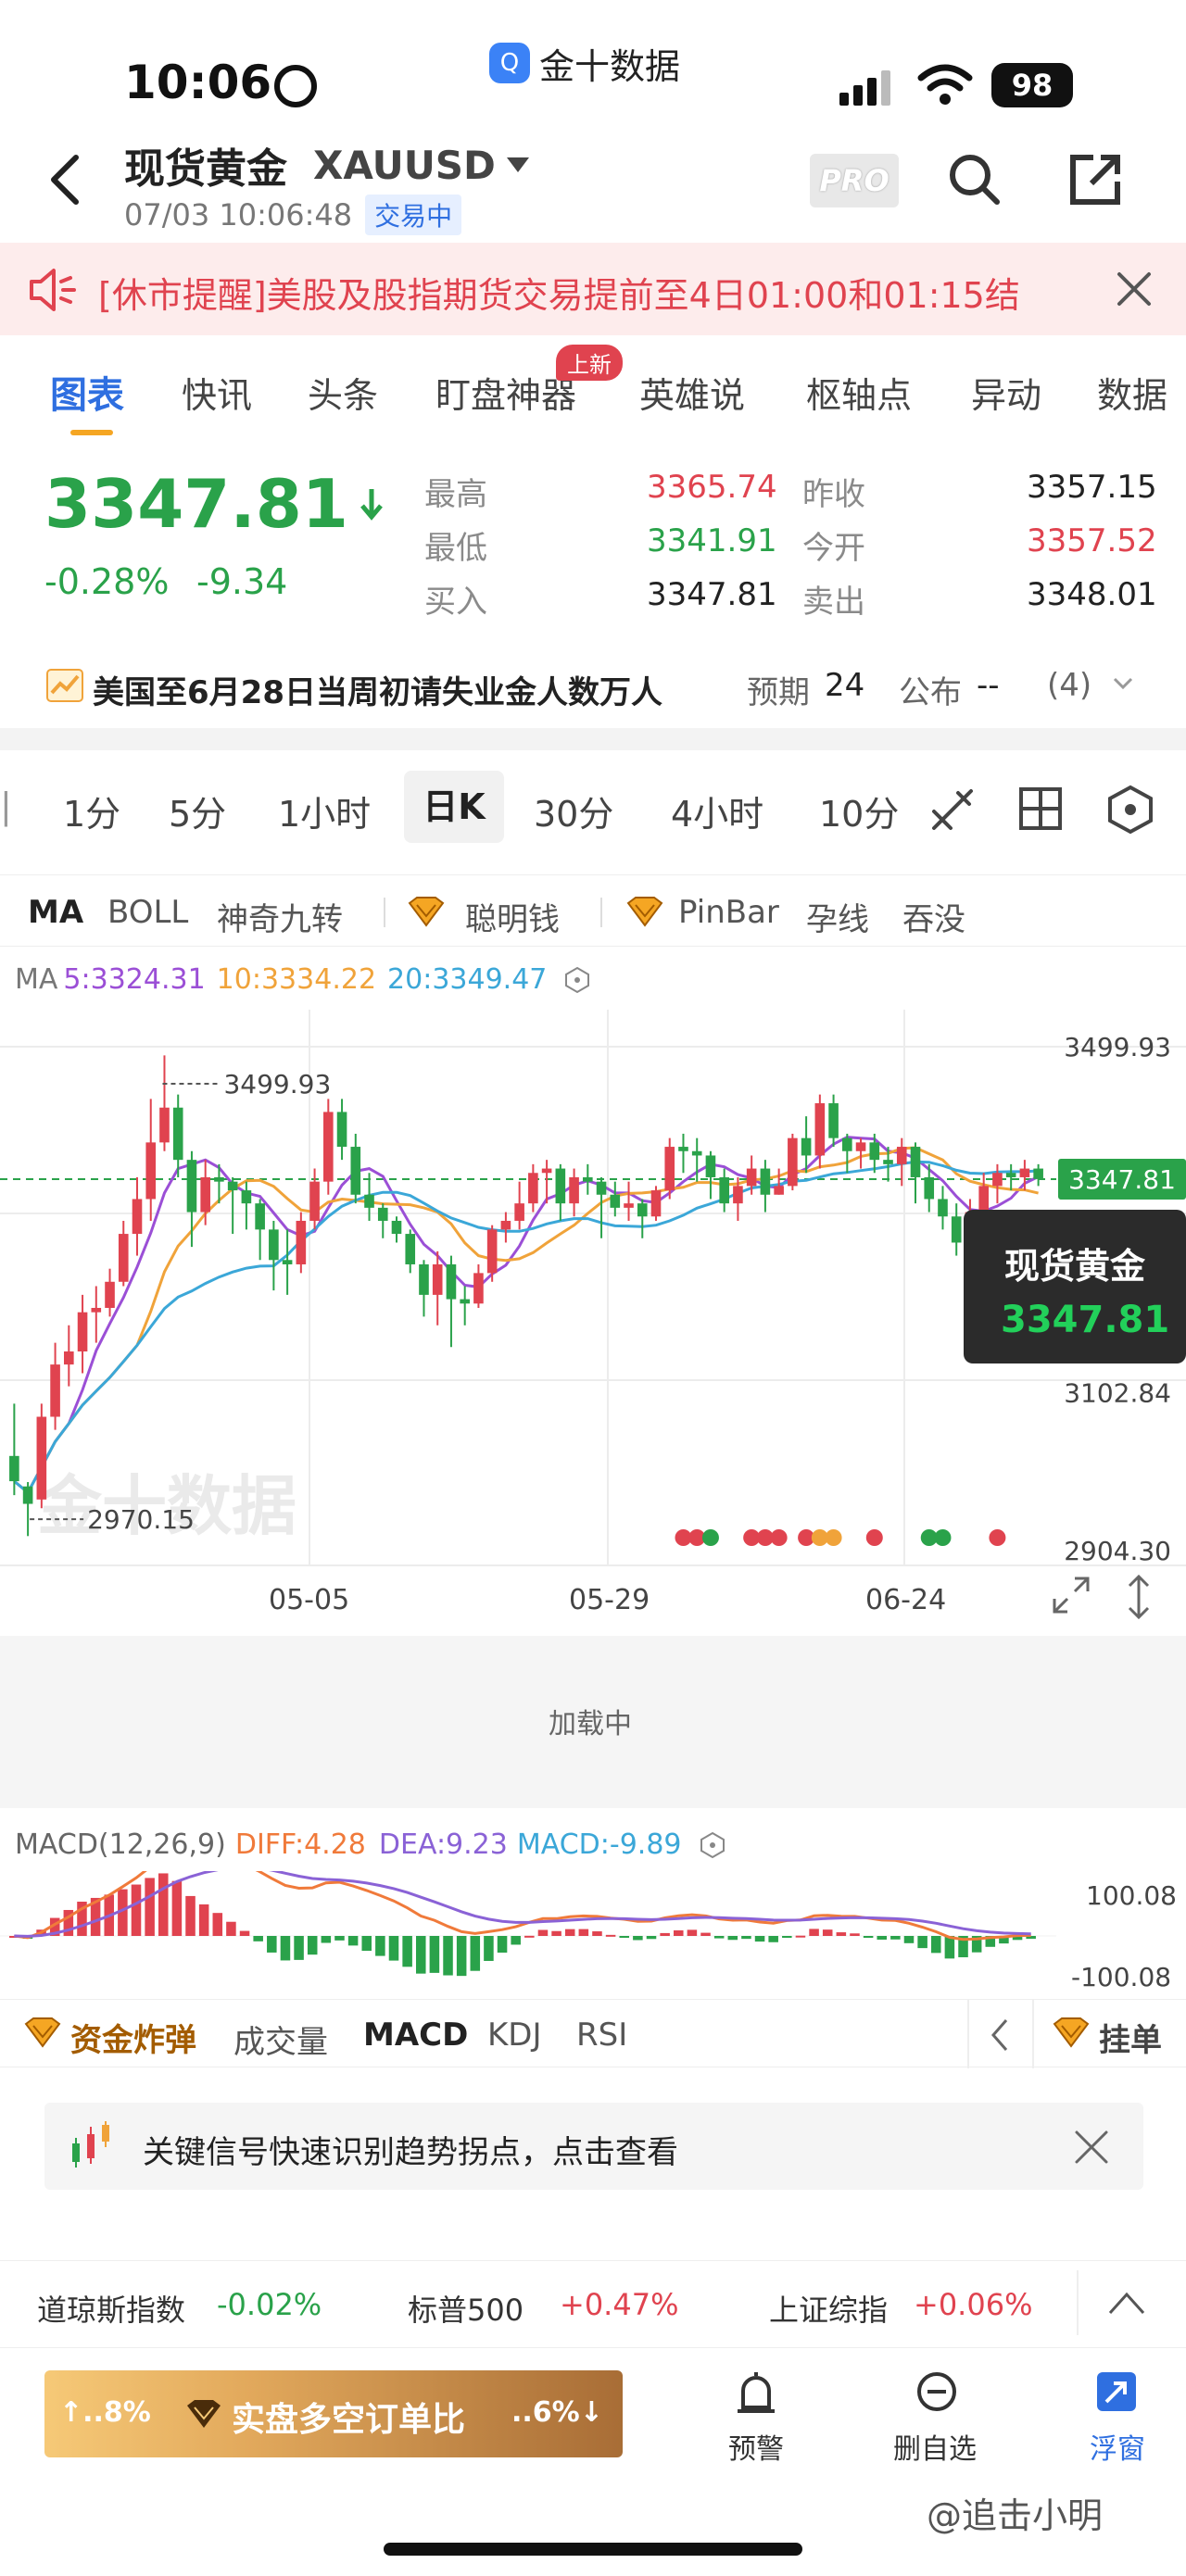  Describe the element at coordinates (64, 179) in the screenshot. I see `back-icon` at that location.